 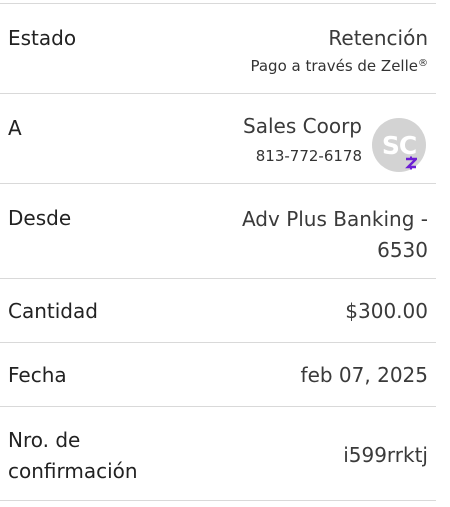 What do you see at coordinates (40, 218) in the screenshot?
I see `source-account-label: Desde` at bounding box center [40, 218].